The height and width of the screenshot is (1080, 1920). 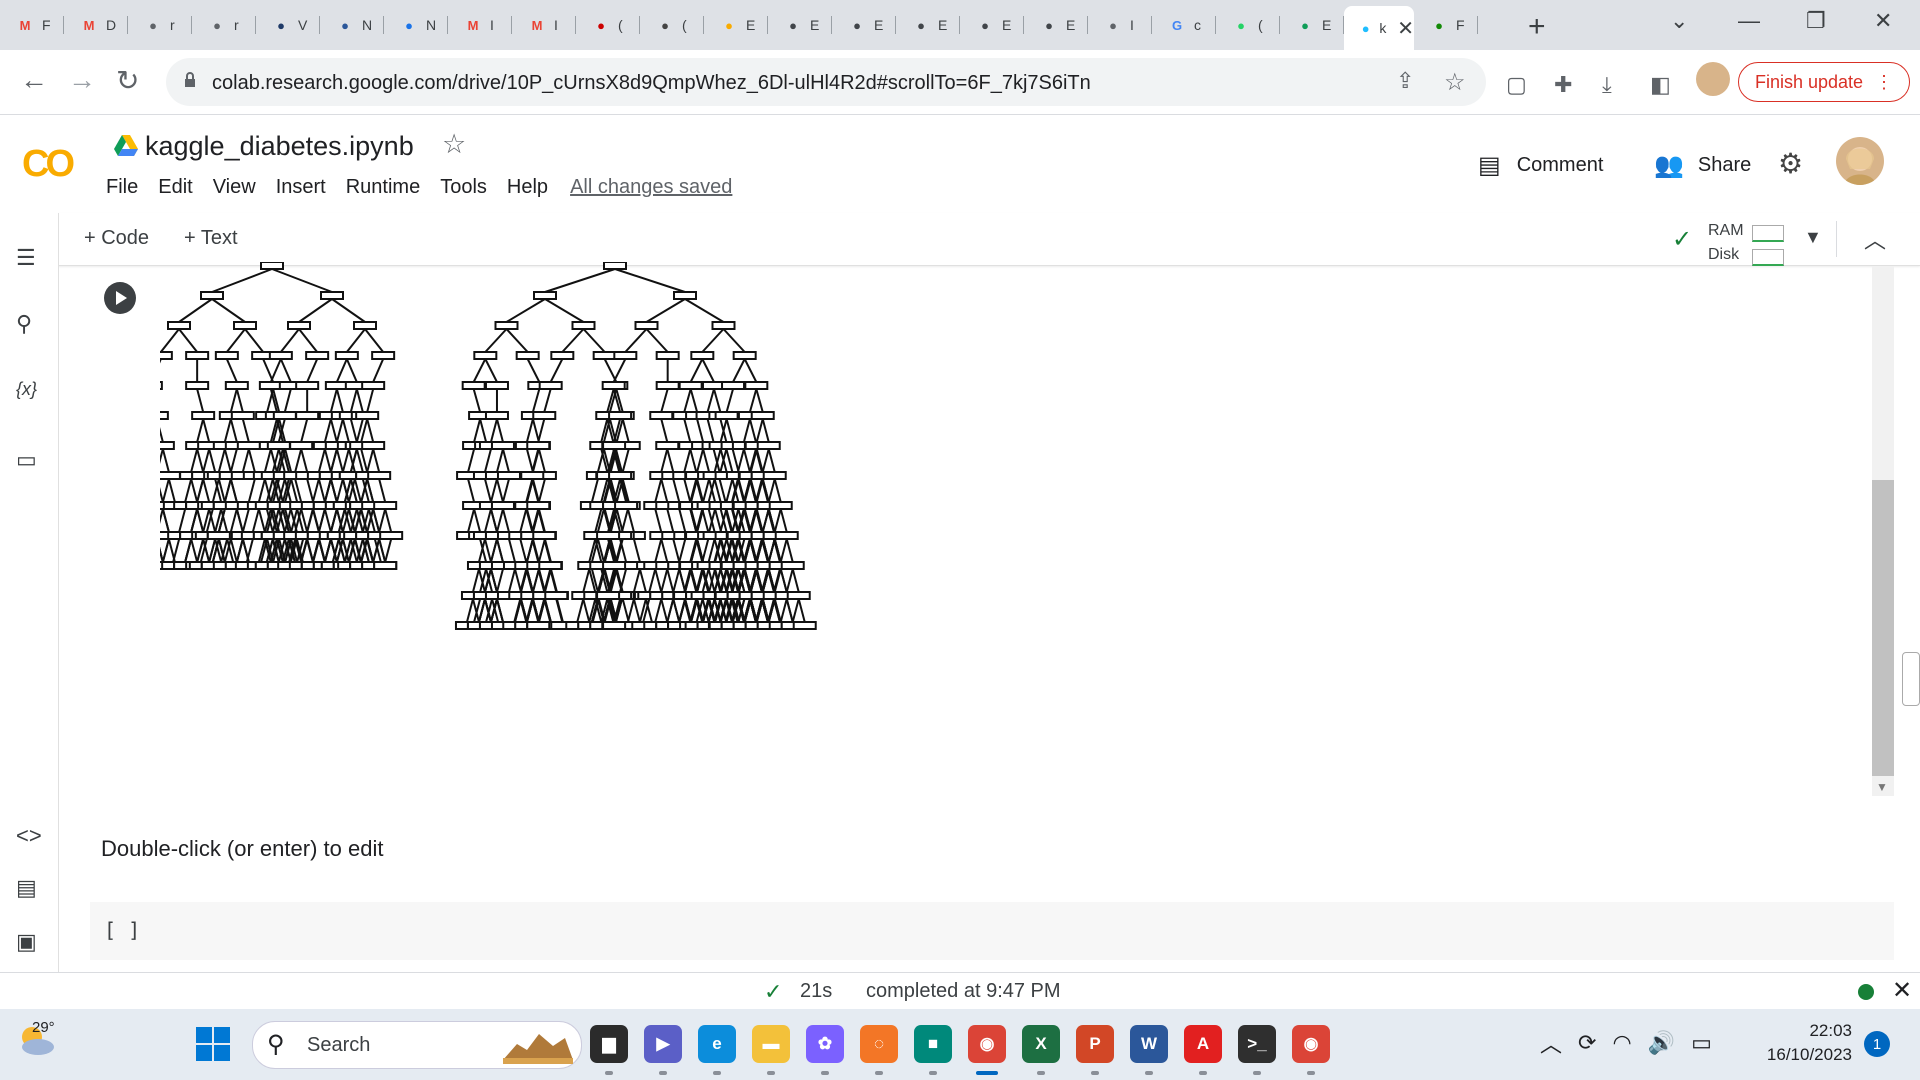 What do you see at coordinates (116, 238) in the screenshot?
I see `add-code-button: + Code` at bounding box center [116, 238].